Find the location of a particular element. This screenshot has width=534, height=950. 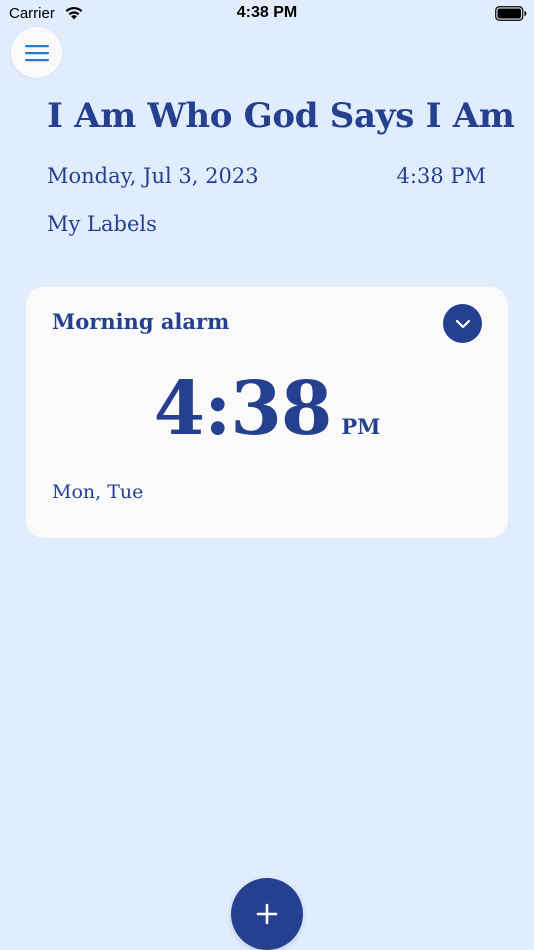

current-date: Monday, Jul 3, 2023 is located at coordinates (153, 176).